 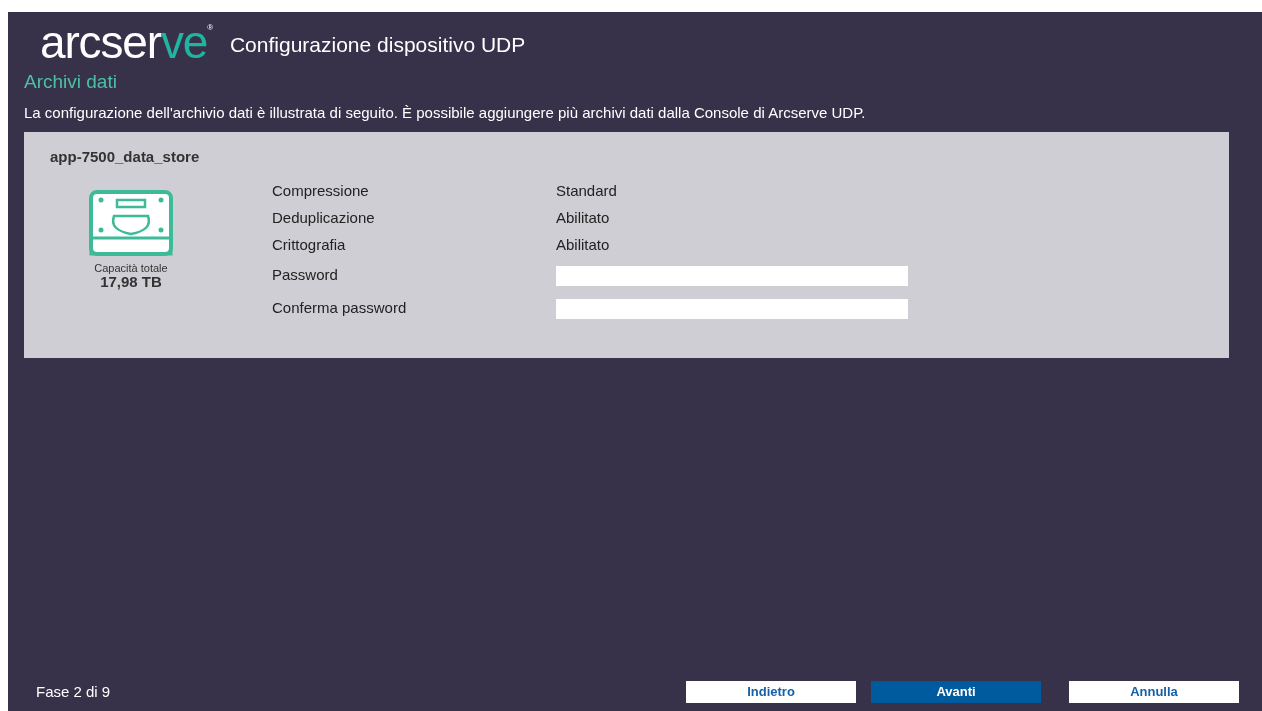 I want to click on field-label: Compressione, so click(x=321, y=191).